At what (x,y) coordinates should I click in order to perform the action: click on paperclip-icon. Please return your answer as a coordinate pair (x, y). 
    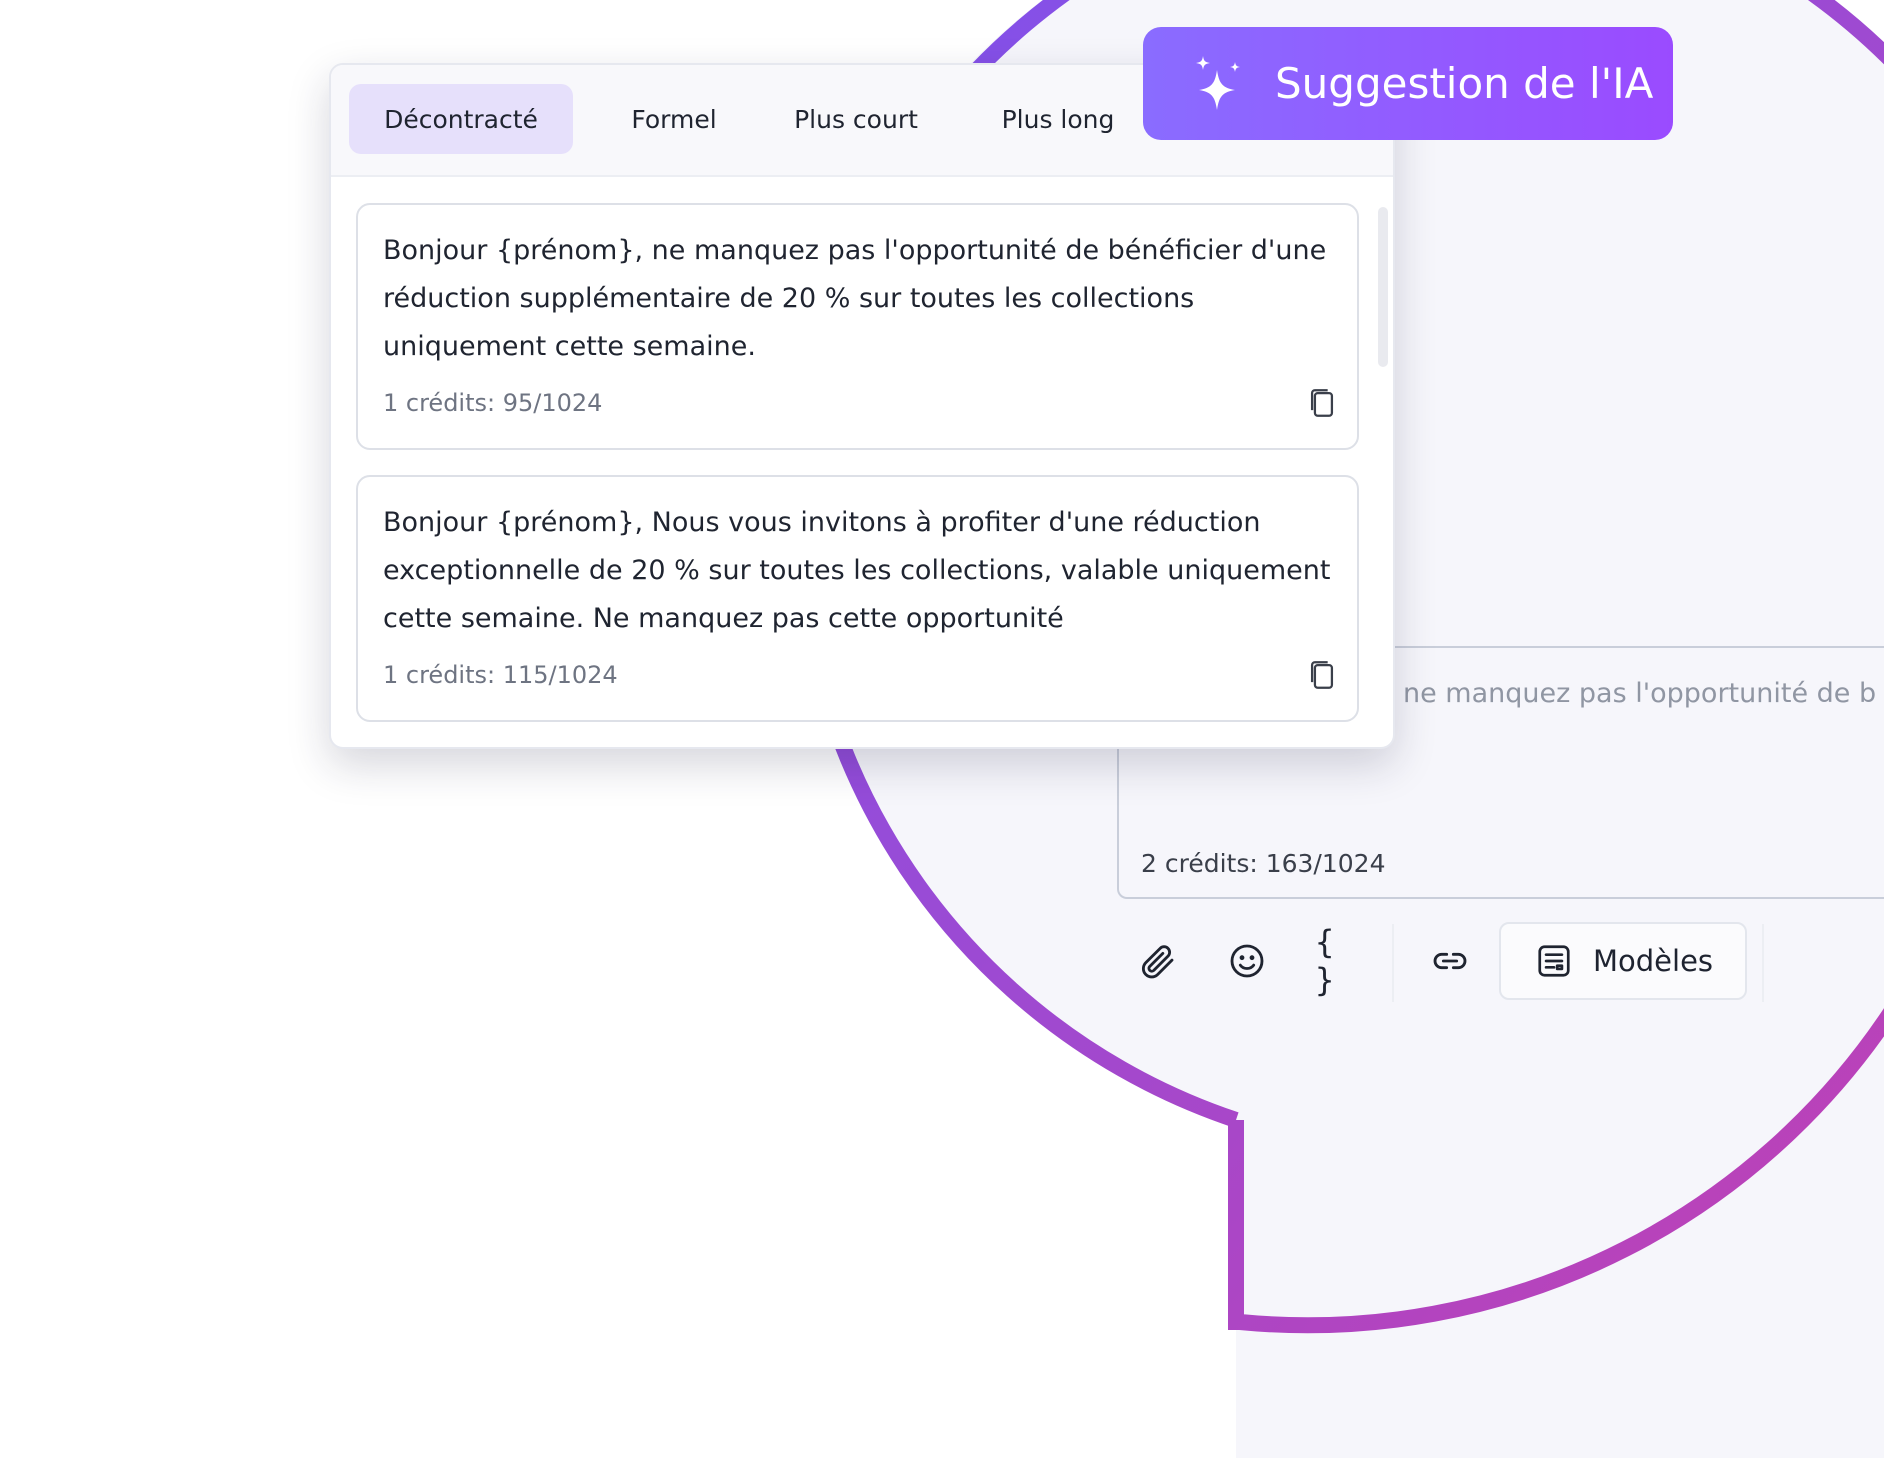
    Looking at the image, I should click on (1157, 961).